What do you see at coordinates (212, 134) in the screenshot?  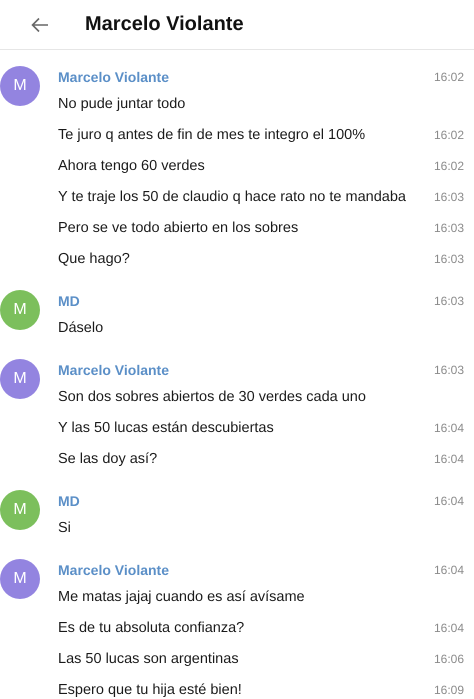 I see `message-text: Te juro q antes de fin de mes te integro el 100%` at bounding box center [212, 134].